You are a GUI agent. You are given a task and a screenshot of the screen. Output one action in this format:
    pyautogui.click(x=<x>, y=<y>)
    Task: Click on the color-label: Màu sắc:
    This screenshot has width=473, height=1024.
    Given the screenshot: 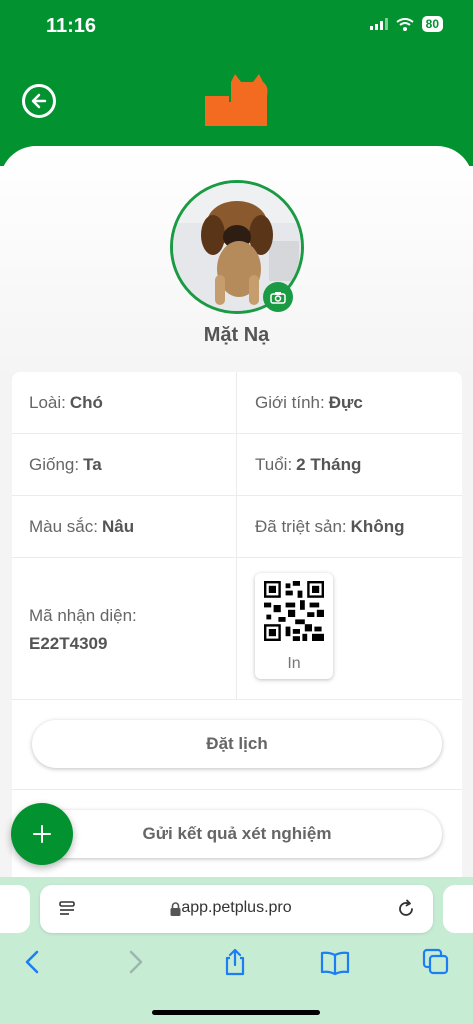 What is the action you would take?
    pyautogui.click(x=63, y=526)
    